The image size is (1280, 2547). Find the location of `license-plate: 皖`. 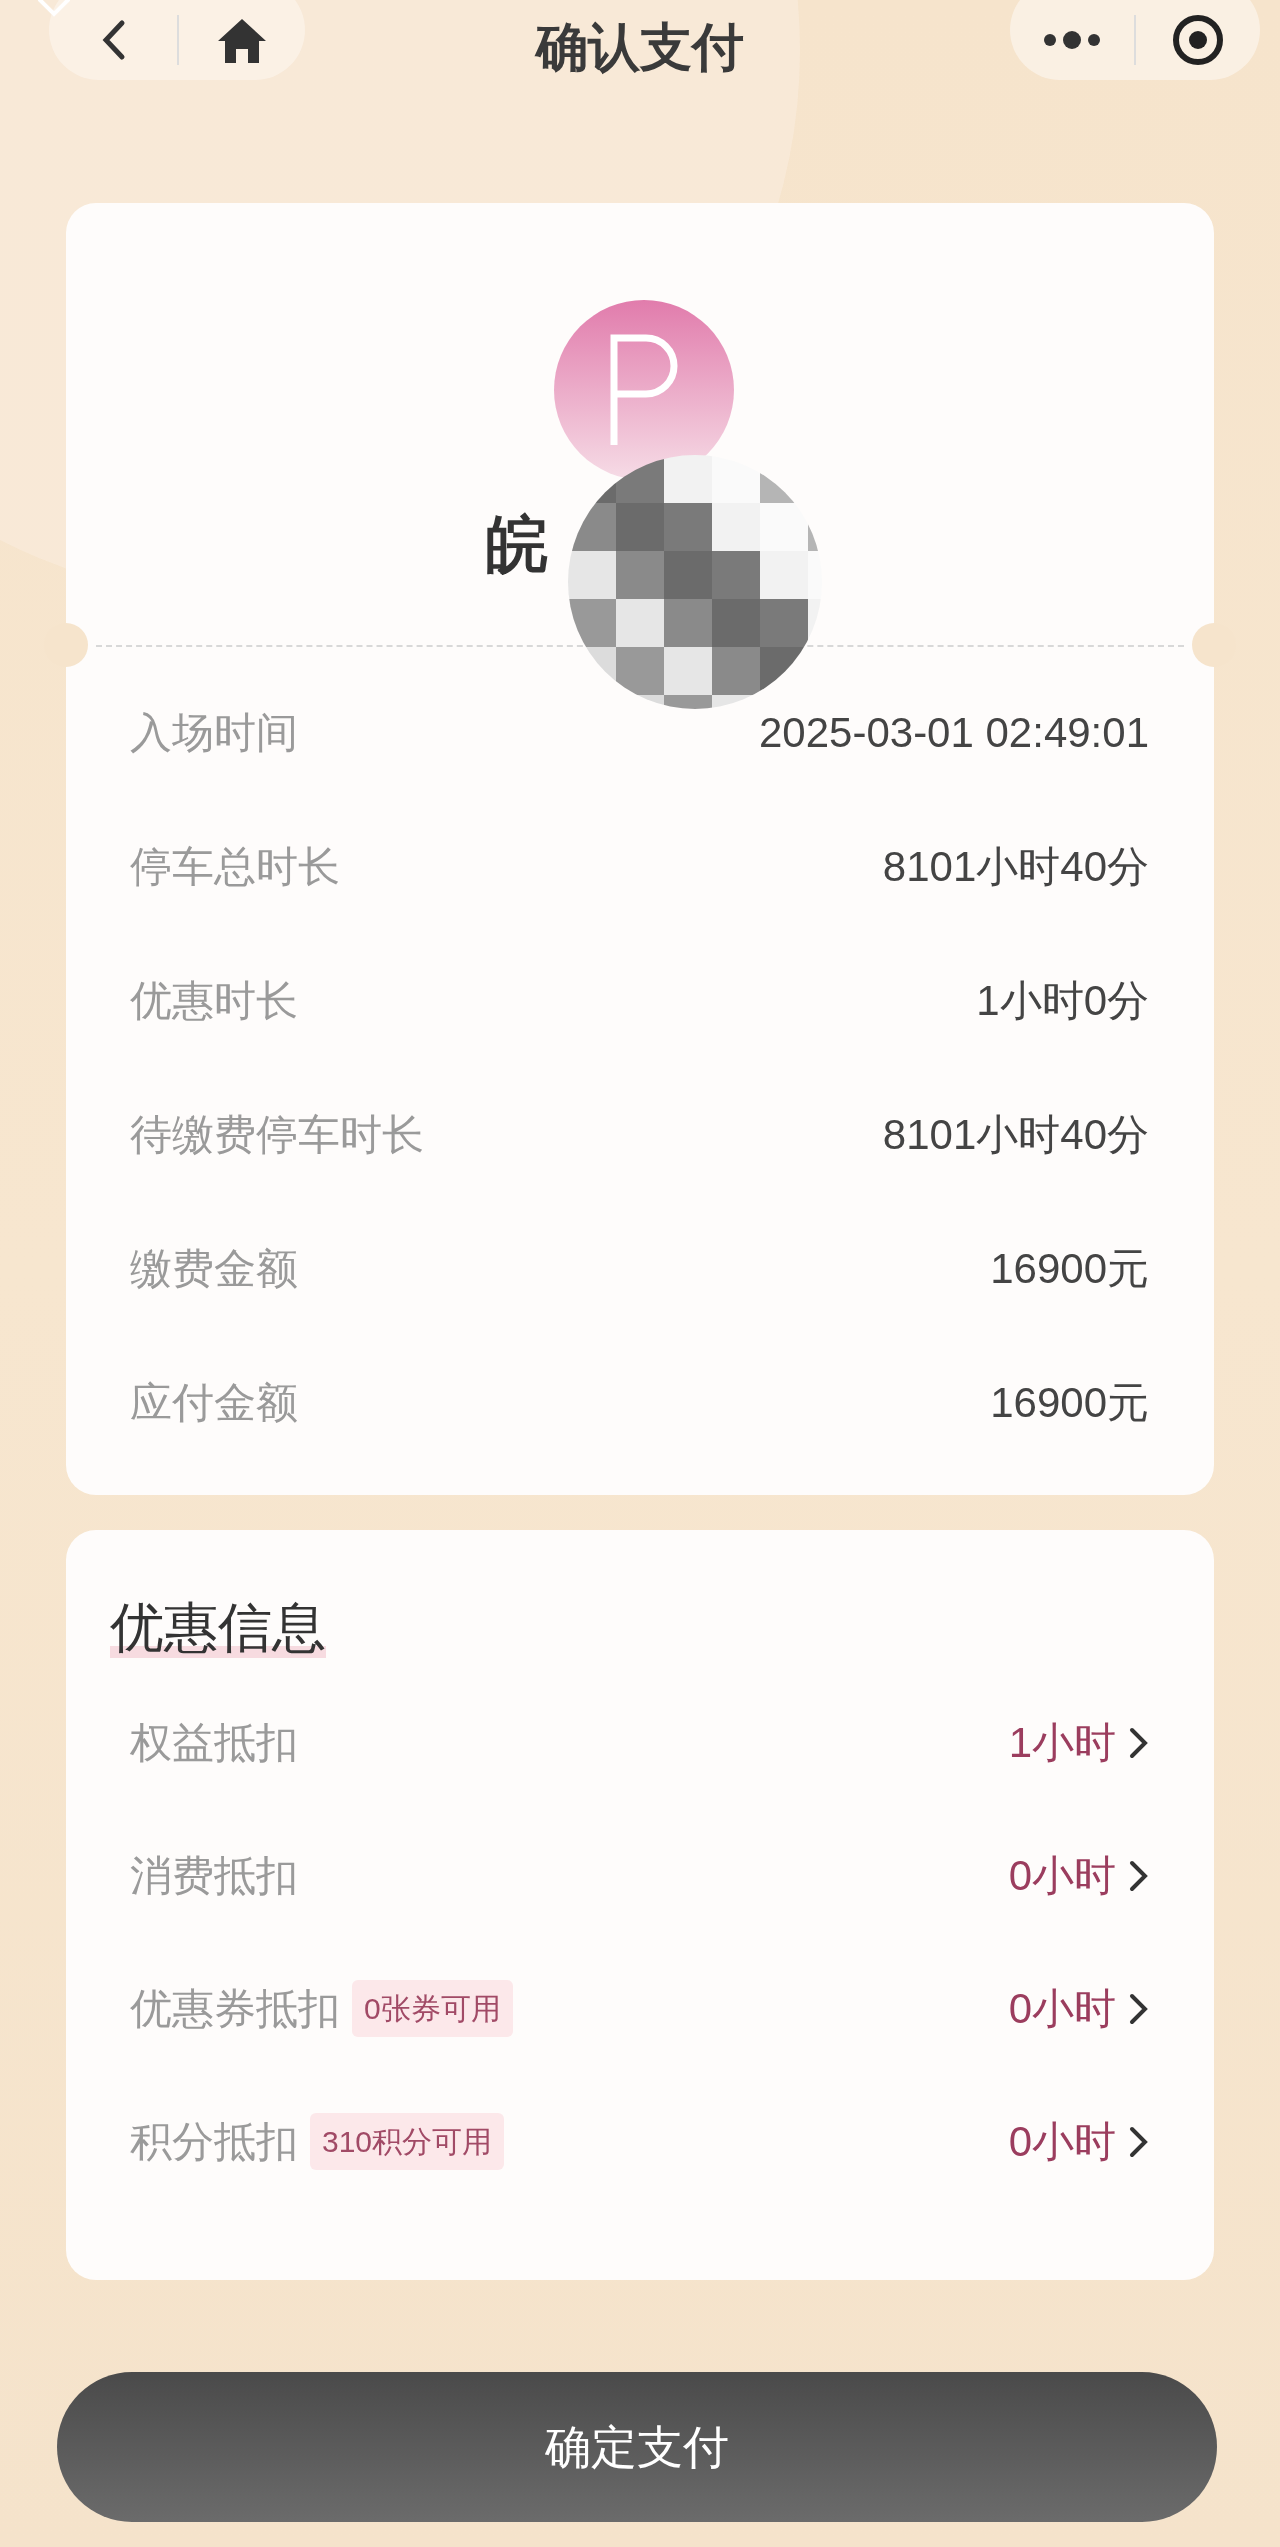

license-plate: 皖 is located at coordinates (517, 544).